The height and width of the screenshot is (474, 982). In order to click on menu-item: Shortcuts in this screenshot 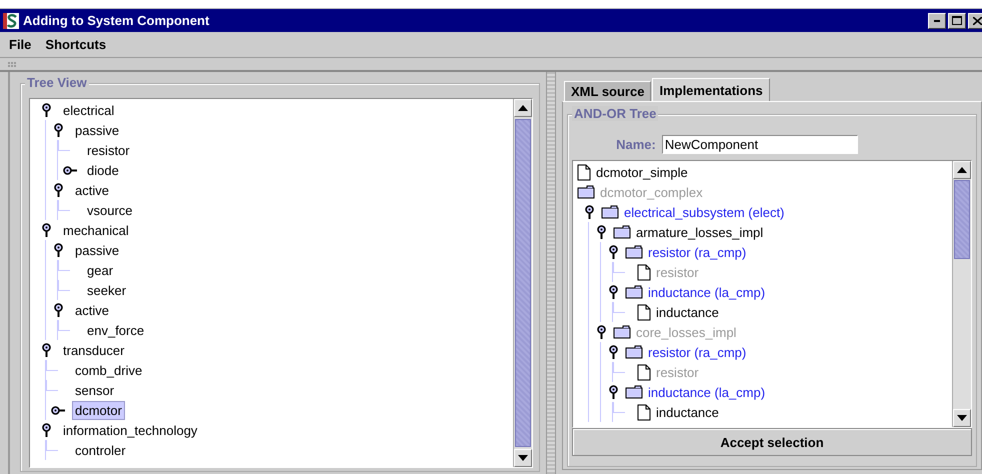, I will do `click(75, 44)`.